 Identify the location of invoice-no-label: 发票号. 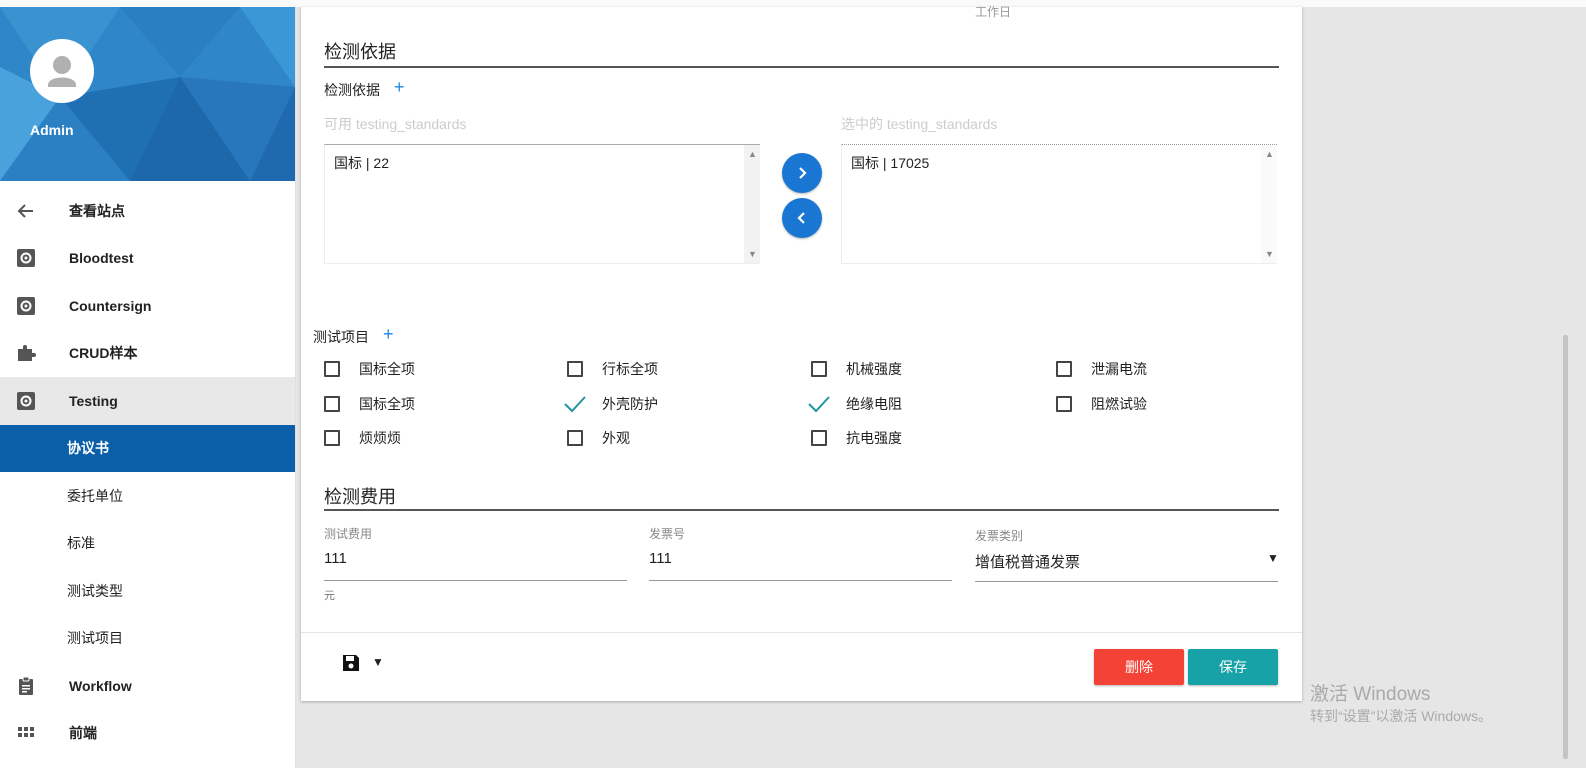
(667, 534).